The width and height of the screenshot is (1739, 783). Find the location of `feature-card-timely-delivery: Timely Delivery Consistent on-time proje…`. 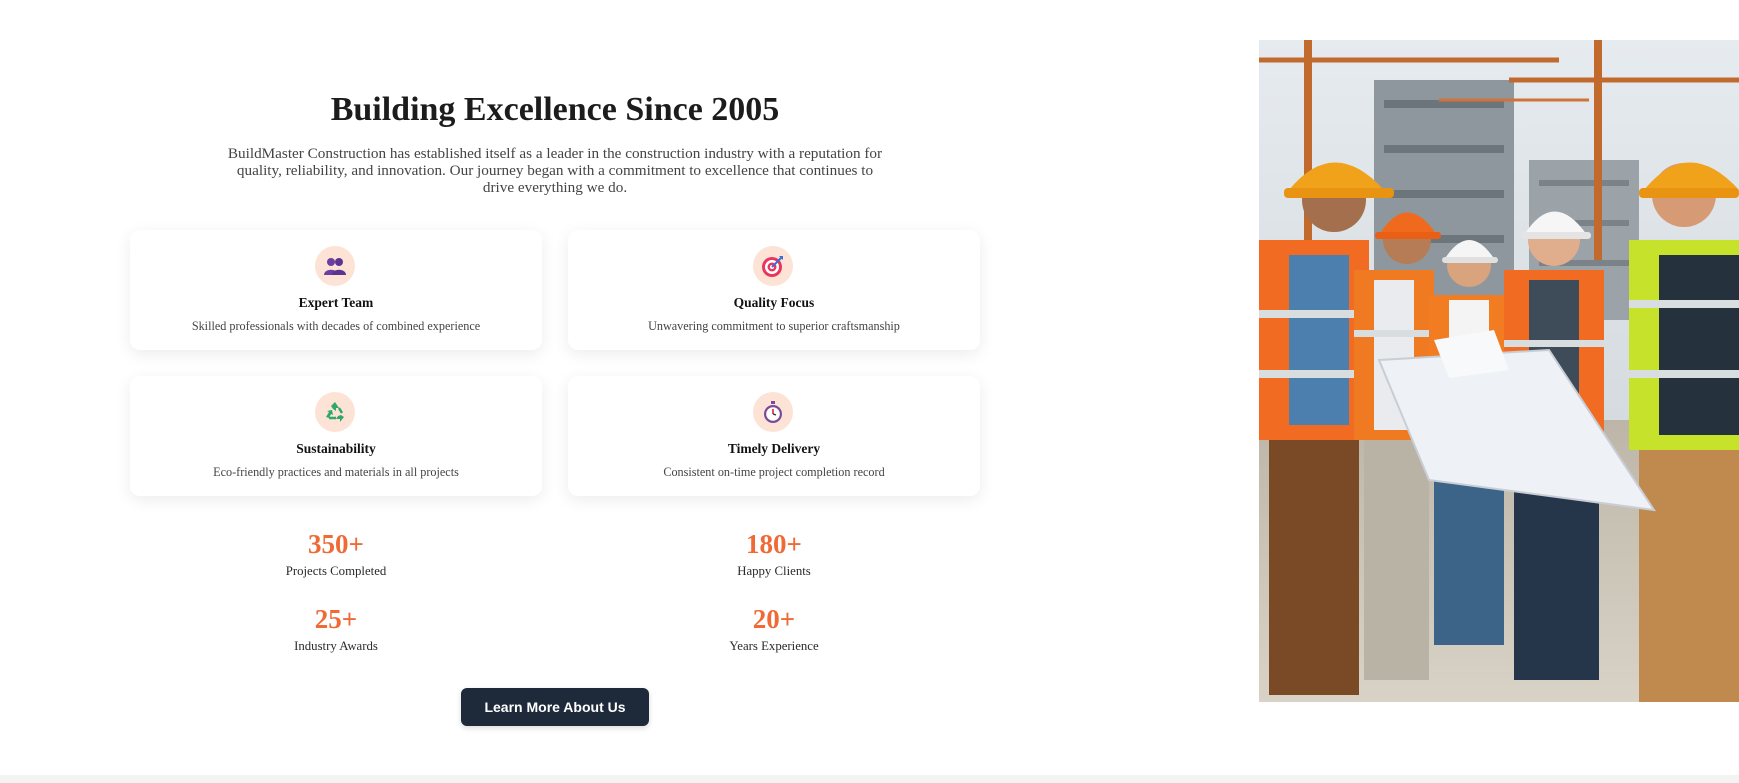

feature-card-timely-delivery: Timely Delivery Consistent on-time proje… is located at coordinates (774, 436).